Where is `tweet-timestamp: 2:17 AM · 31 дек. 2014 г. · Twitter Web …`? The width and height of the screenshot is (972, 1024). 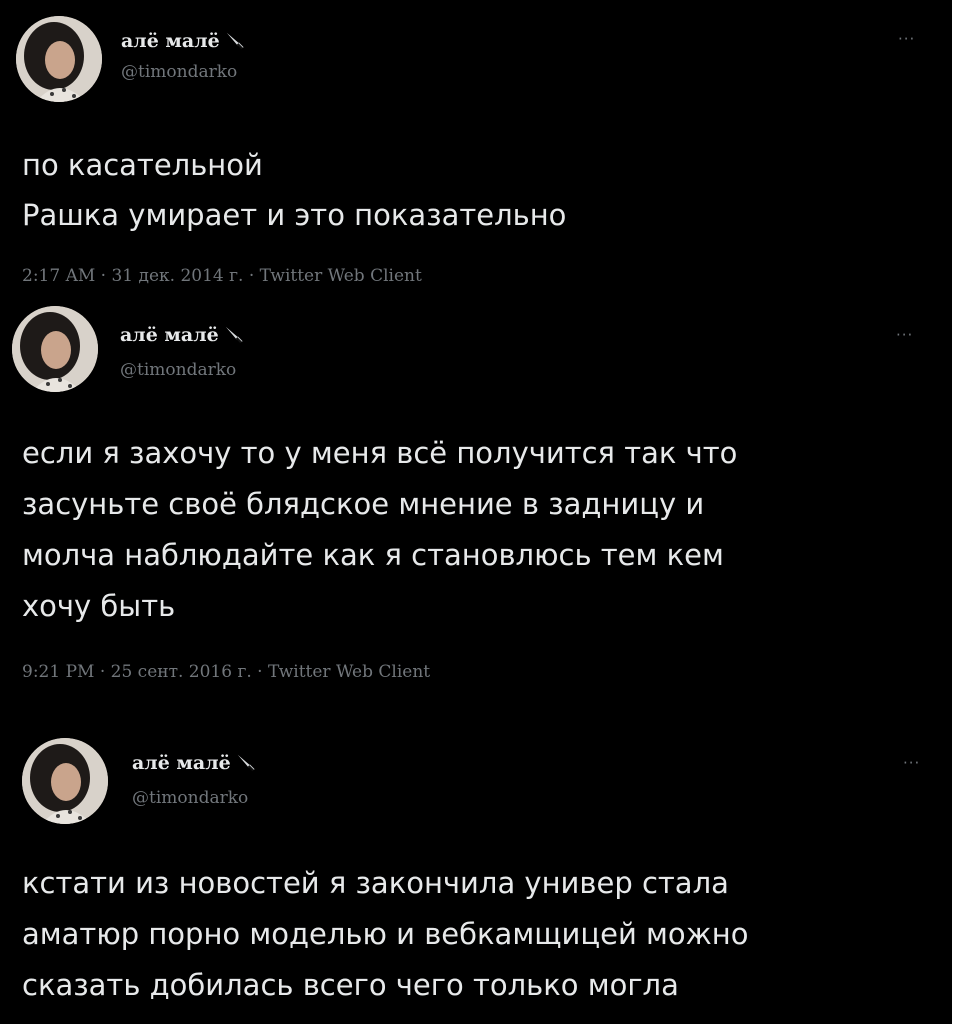 tweet-timestamp: 2:17 AM · 31 дек. 2014 г. · Twitter Web … is located at coordinates (222, 276).